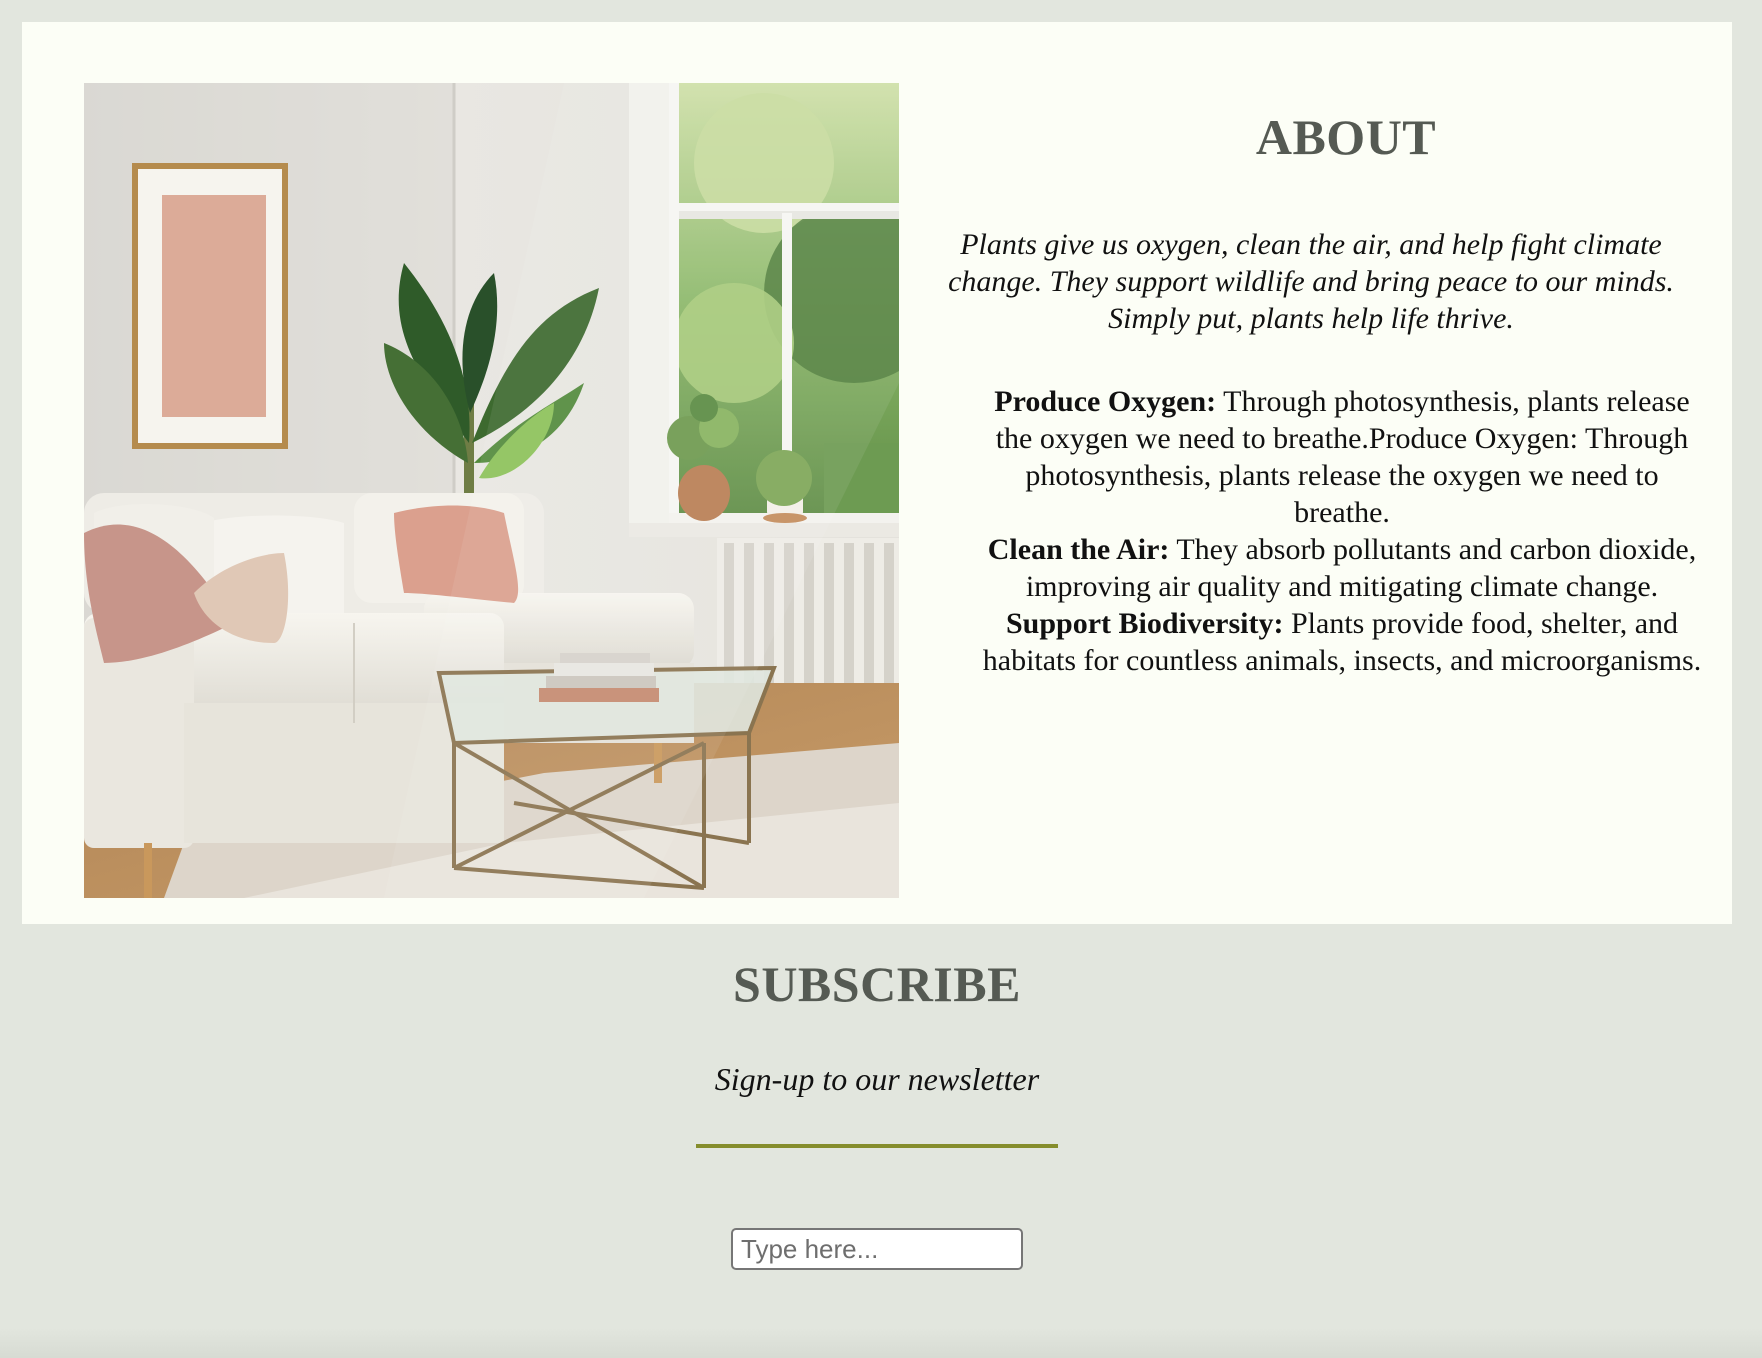 This screenshot has width=1762, height=1358. Describe the element at coordinates (877, 1146) in the screenshot. I see `divider-line` at that location.